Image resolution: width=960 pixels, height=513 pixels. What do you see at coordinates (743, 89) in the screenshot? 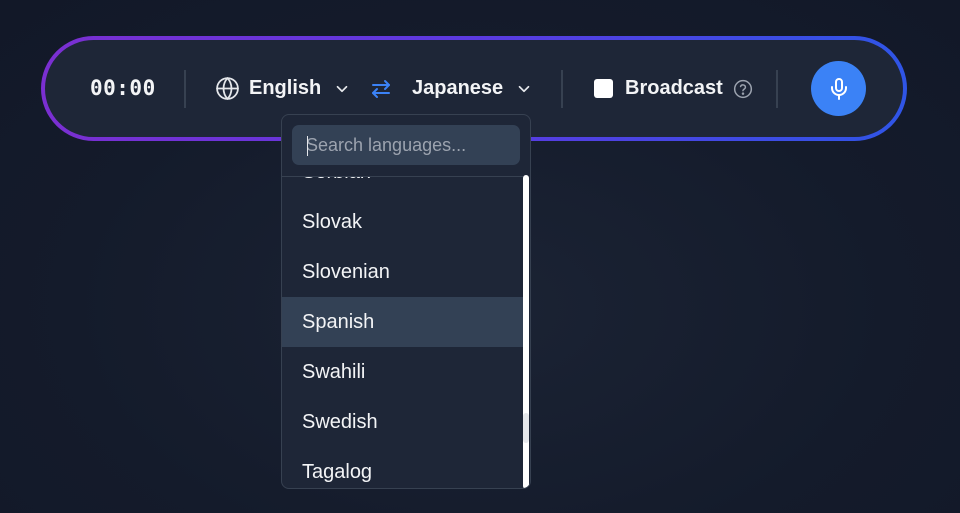
I see `help-circle-icon` at bounding box center [743, 89].